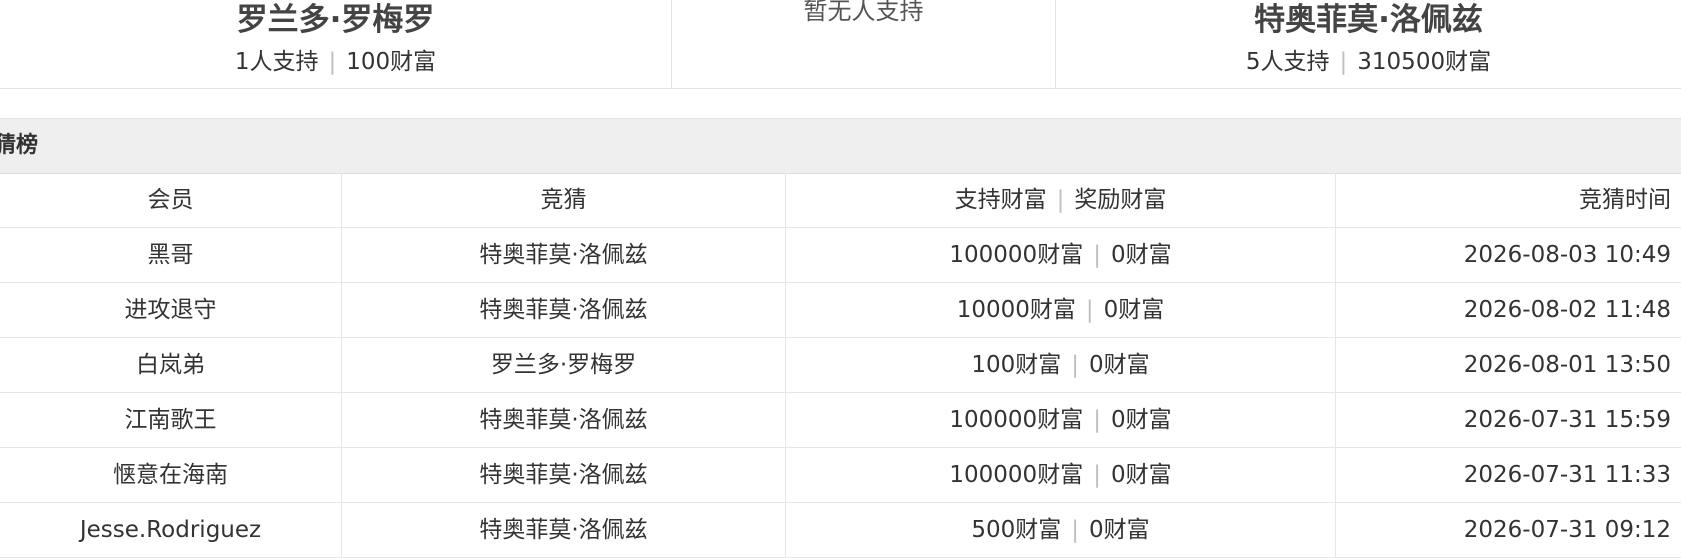  Describe the element at coordinates (1016, 310) in the screenshot. I see `support-wealth: 10000财富` at that location.